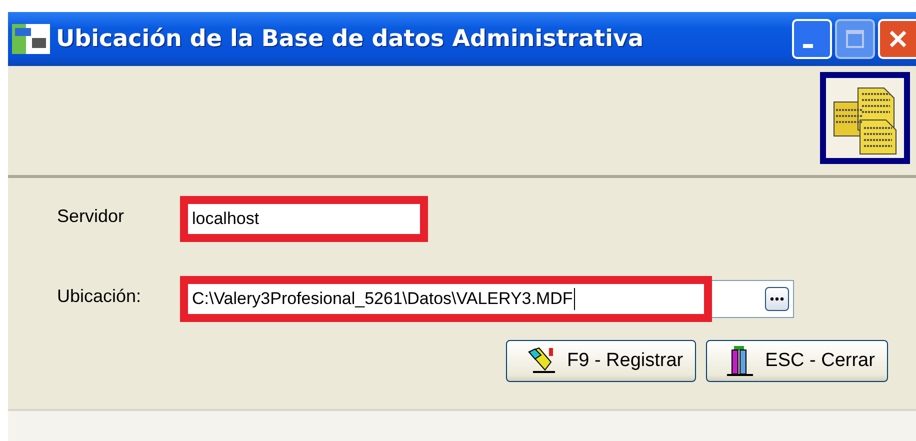  What do you see at coordinates (855, 39) in the screenshot?
I see `maximize-icon` at bounding box center [855, 39].